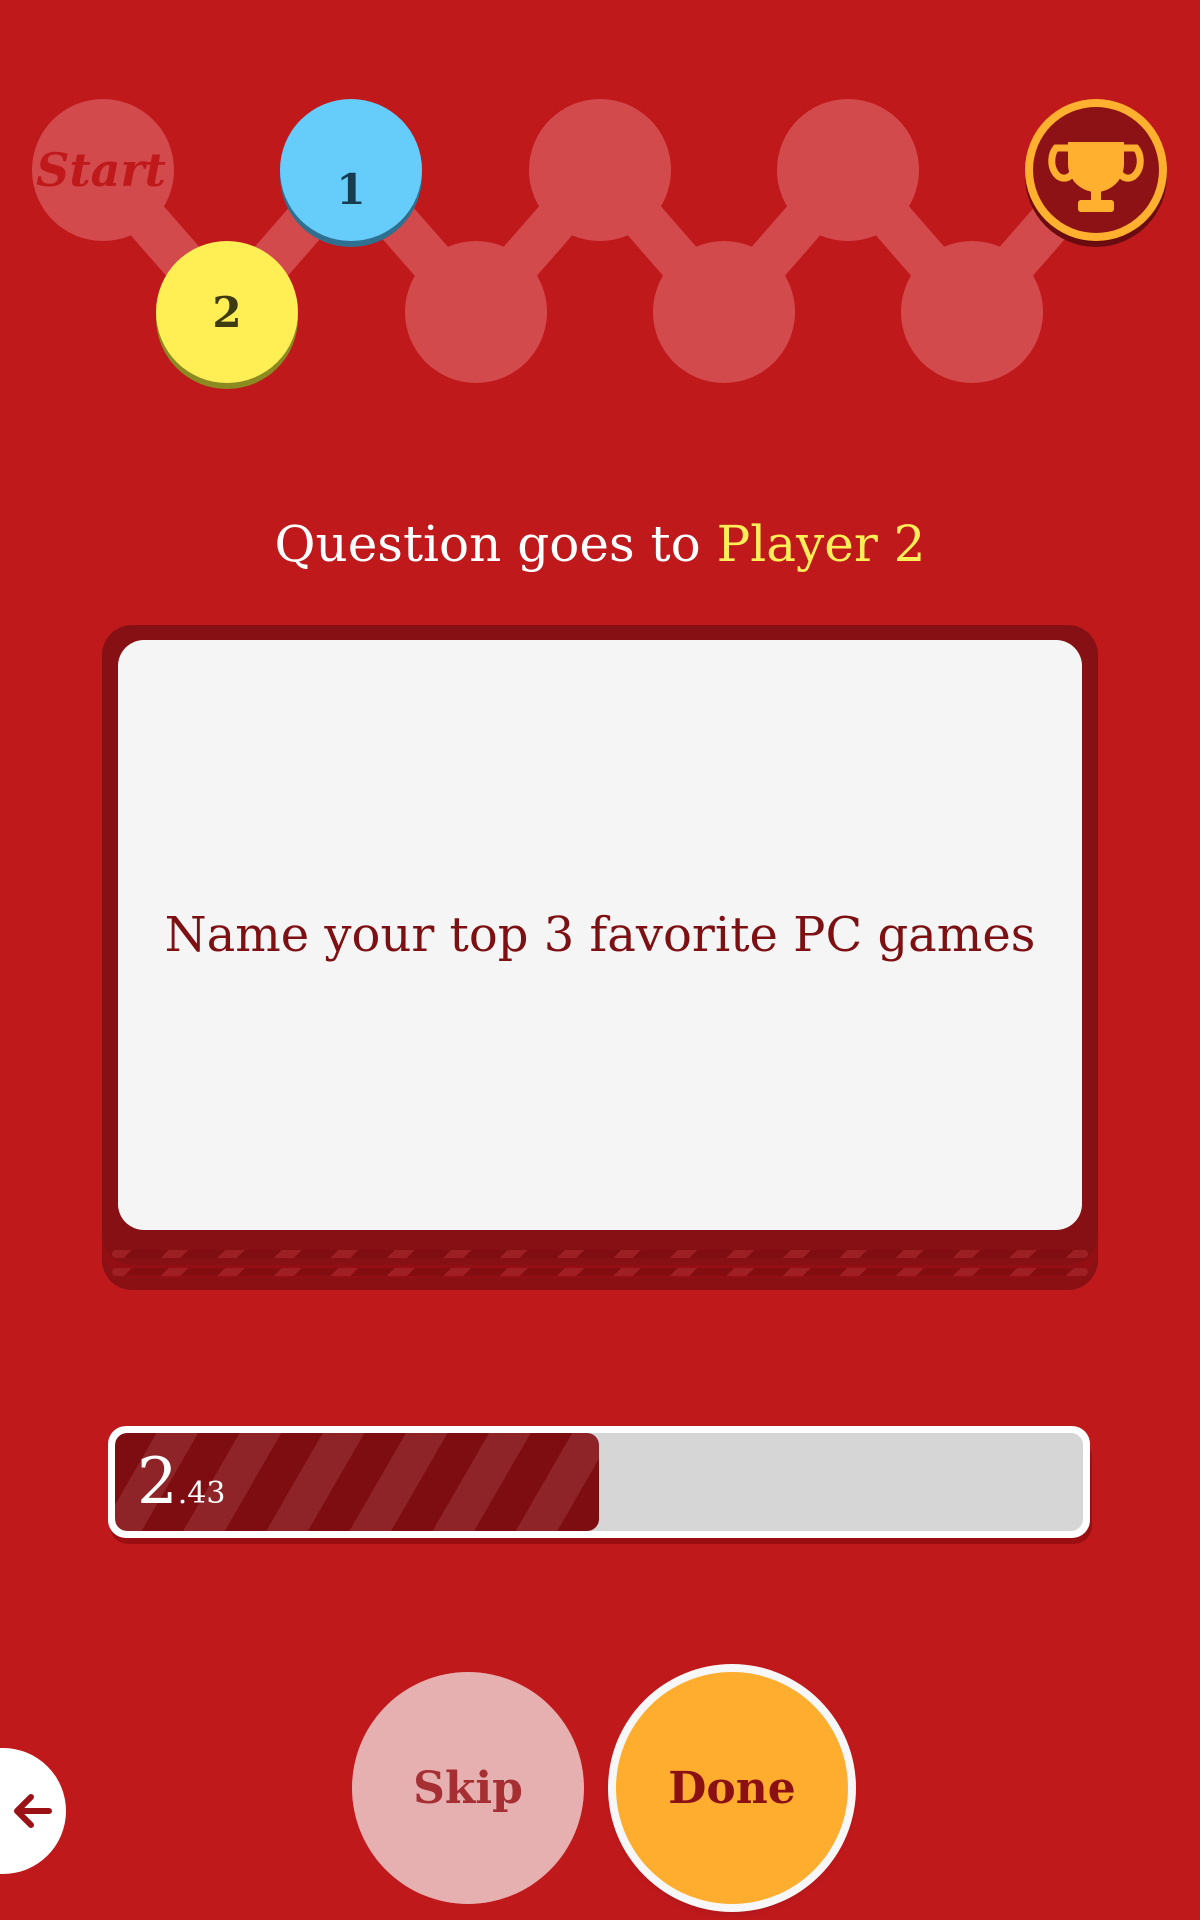 This screenshot has height=1920, width=1200. I want to click on turn-heading: Question goes to Player 2, so click(600, 544).